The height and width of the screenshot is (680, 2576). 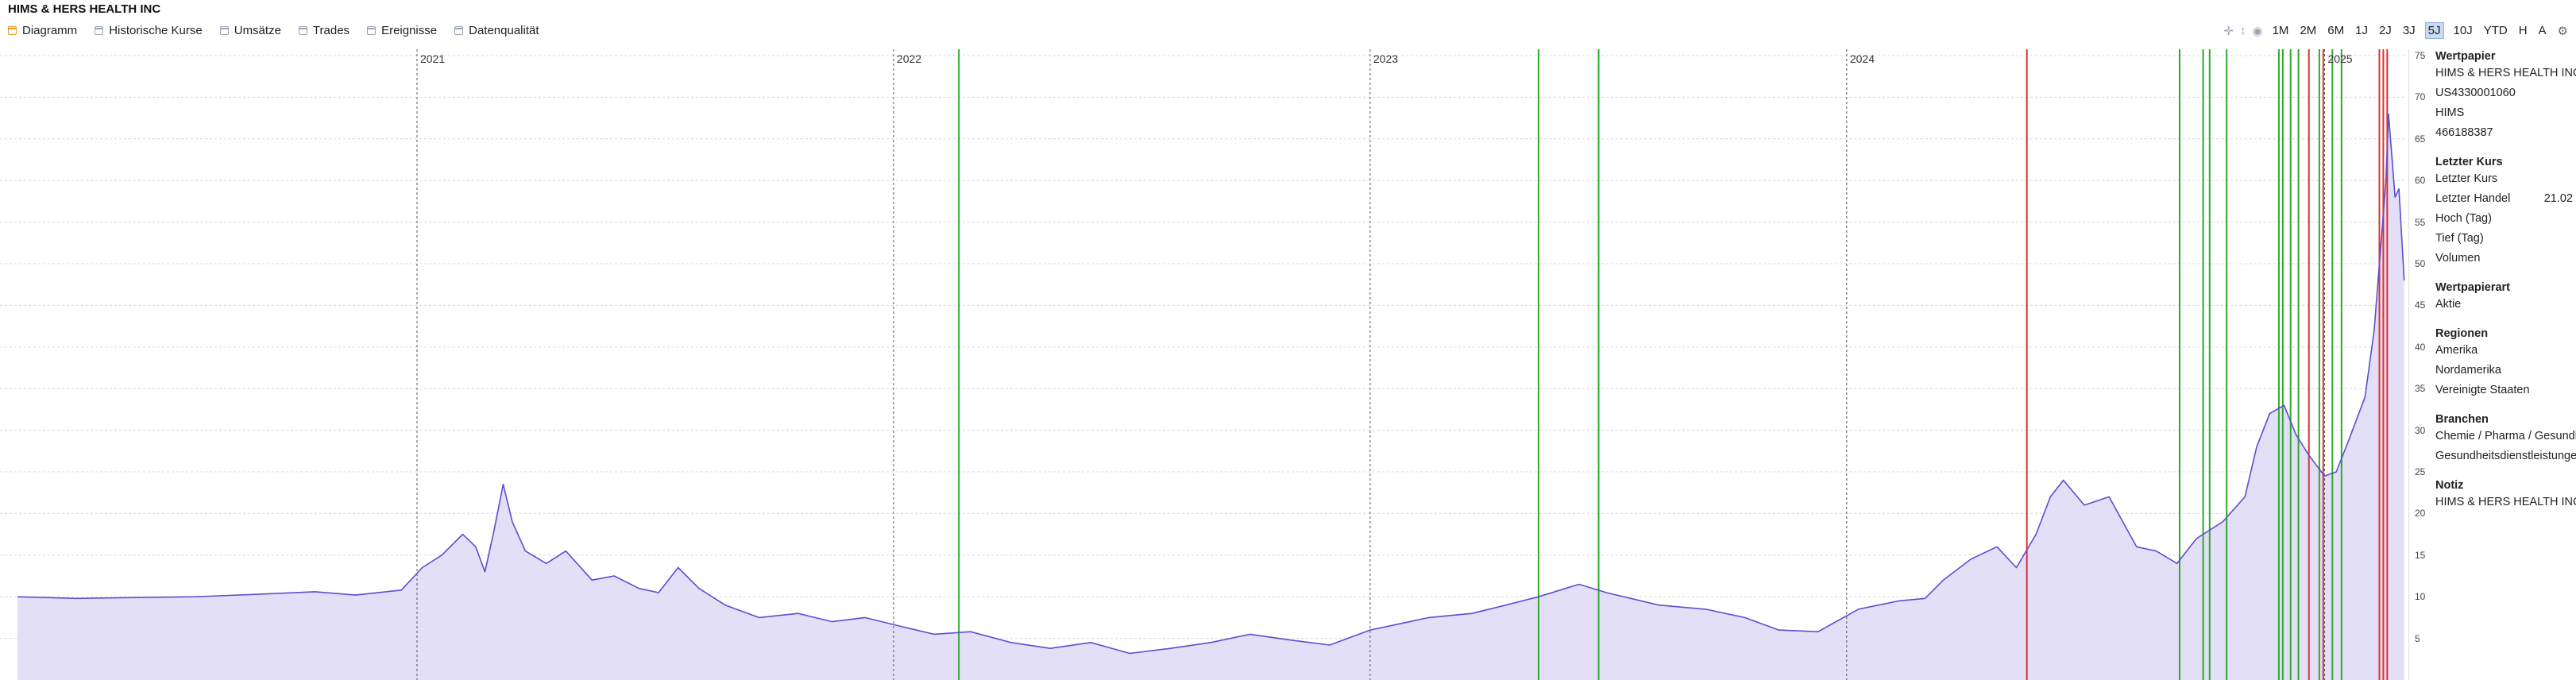 What do you see at coordinates (2542, 30) in the screenshot?
I see `range-a: A` at bounding box center [2542, 30].